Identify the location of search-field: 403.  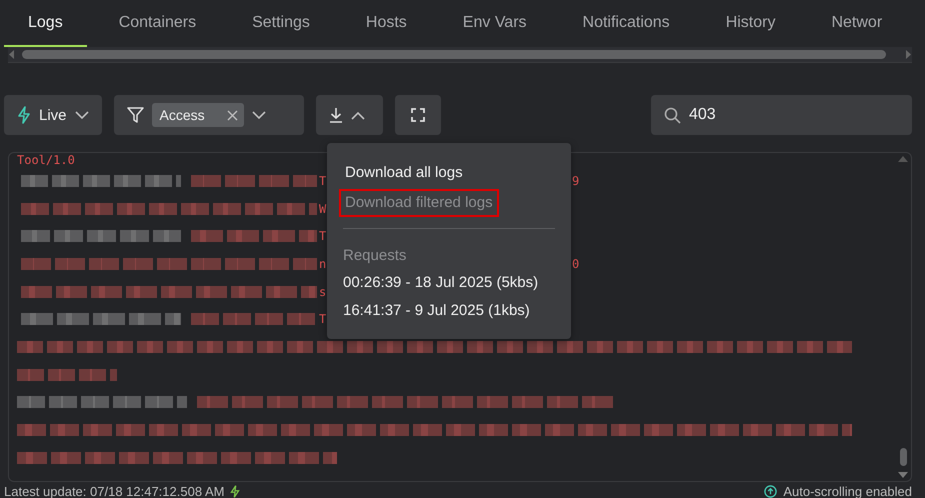
(781, 115).